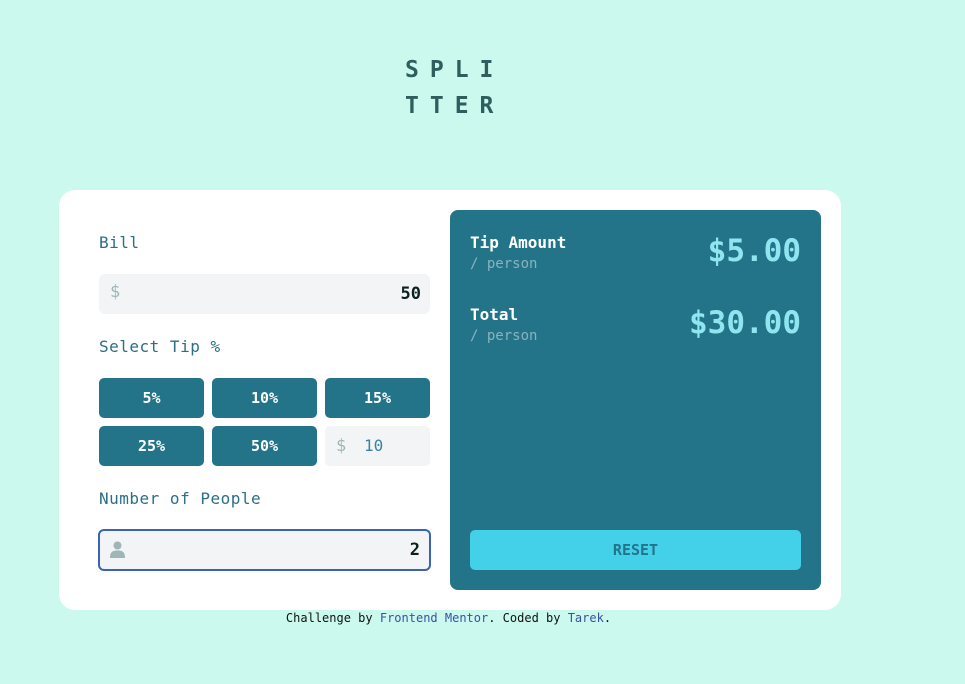 This screenshot has height=684, width=965. I want to click on tip-label: Select Tip %, so click(160, 346).